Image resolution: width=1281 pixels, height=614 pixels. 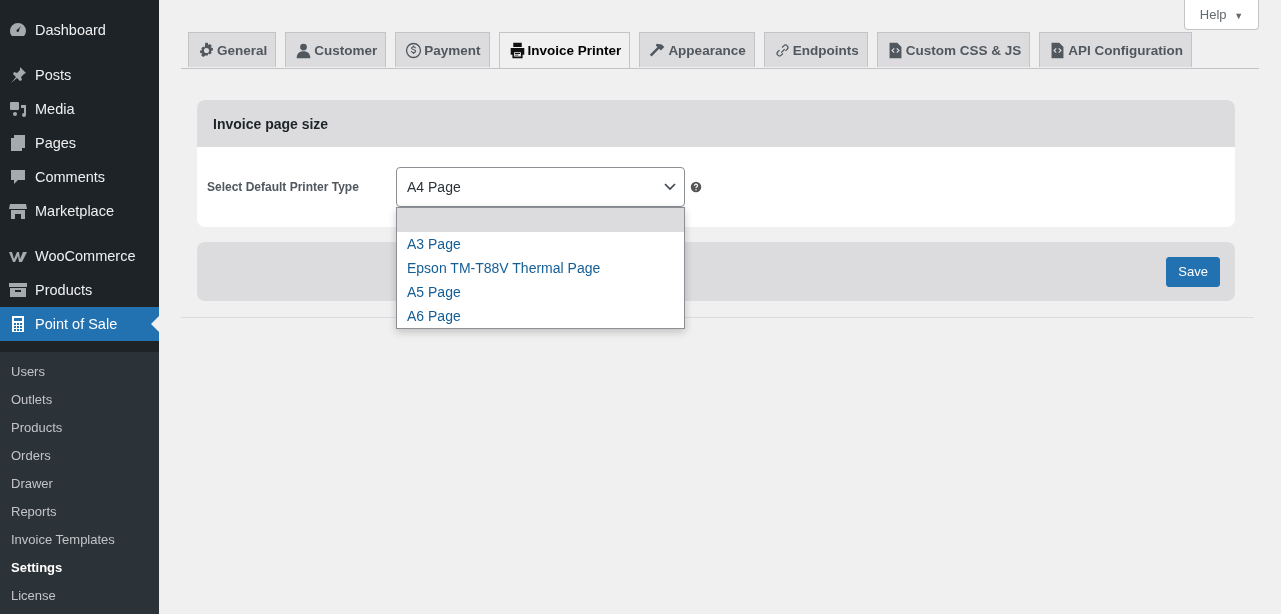 I want to click on settings-tab: Appearance, so click(x=697, y=49).